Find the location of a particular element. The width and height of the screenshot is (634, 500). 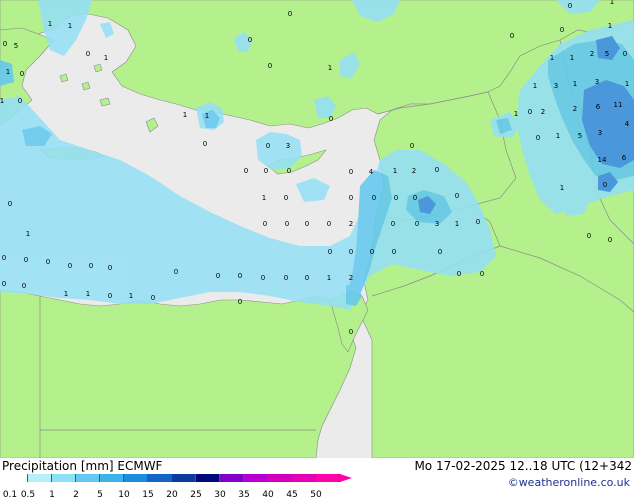

precip-value-label: 14 is located at coordinates (602, 160).